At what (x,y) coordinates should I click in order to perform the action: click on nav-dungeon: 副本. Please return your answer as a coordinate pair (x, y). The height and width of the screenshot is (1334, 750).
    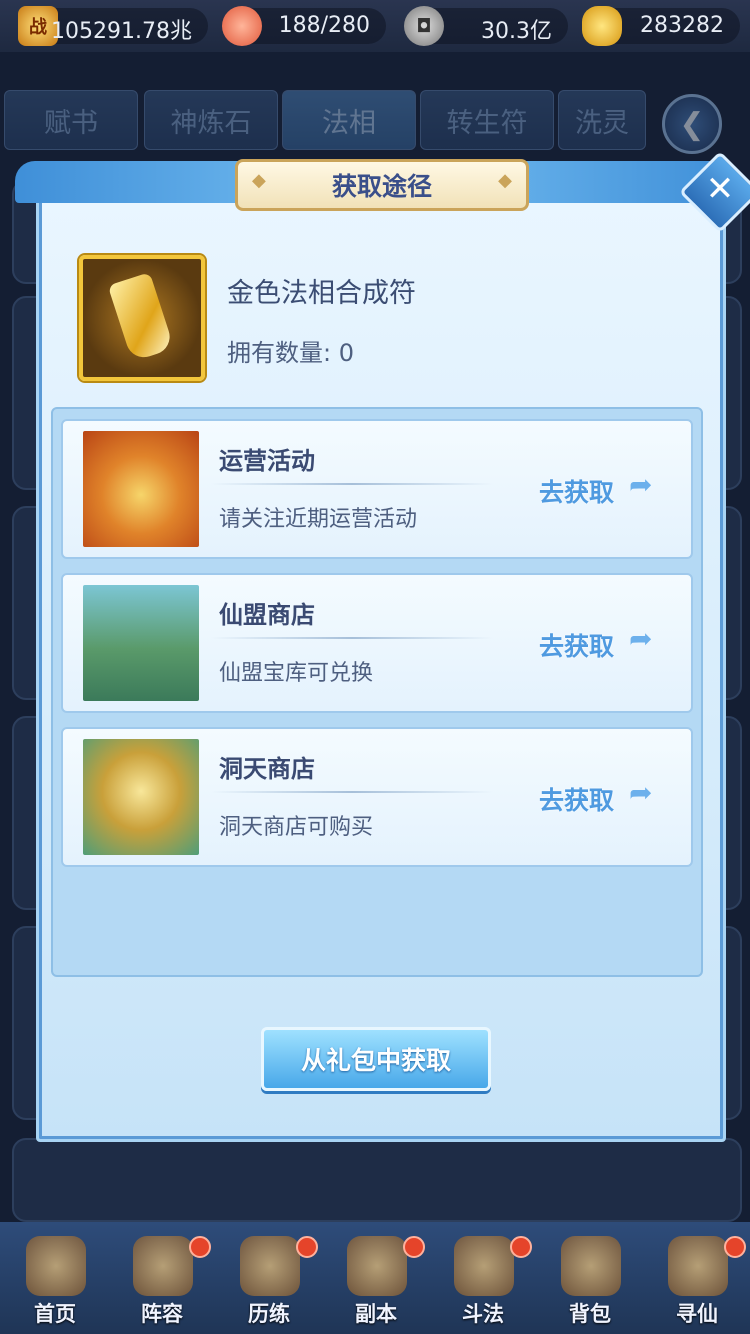
    Looking at the image, I should click on (376, 1278).